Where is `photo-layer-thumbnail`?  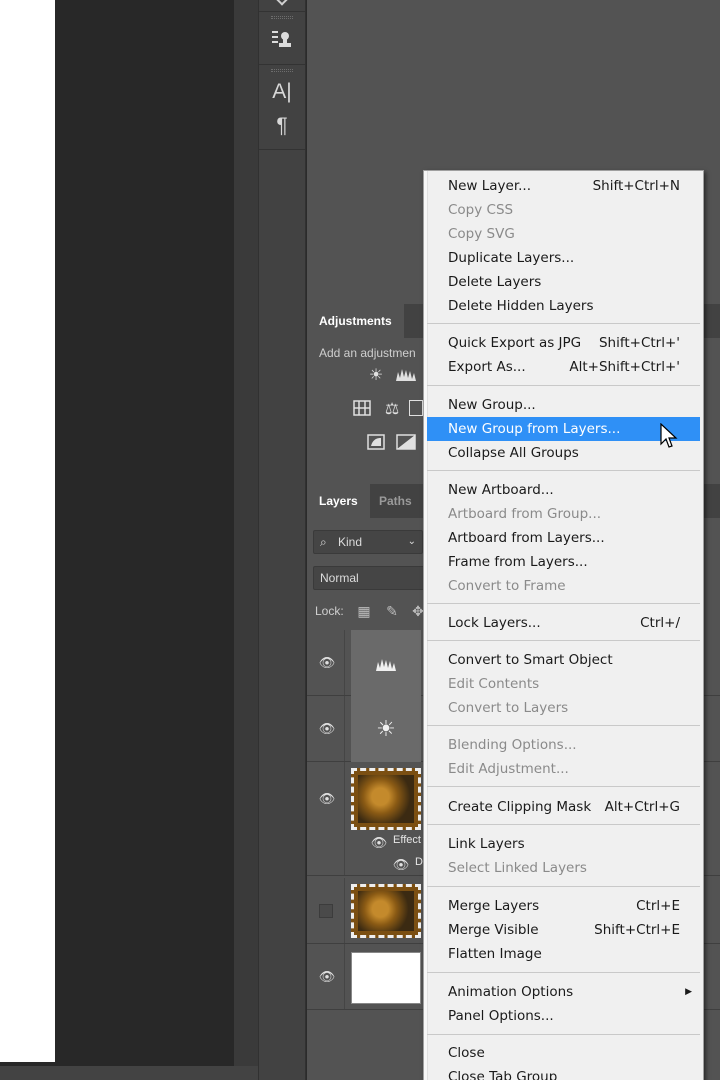
photo-layer-thumbnail is located at coordinates (386, 911).